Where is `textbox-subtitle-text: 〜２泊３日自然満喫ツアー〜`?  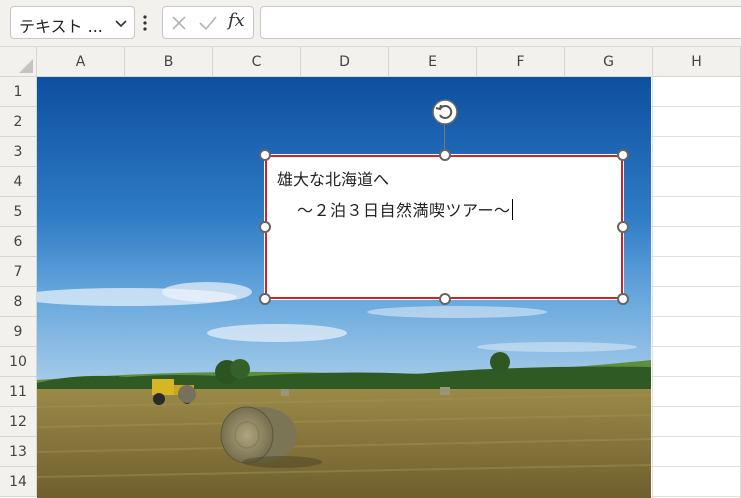 textbox-subtitle-text: 〜２泊３日自然満喫ツアー〜 is located at coordinates (404, 210).